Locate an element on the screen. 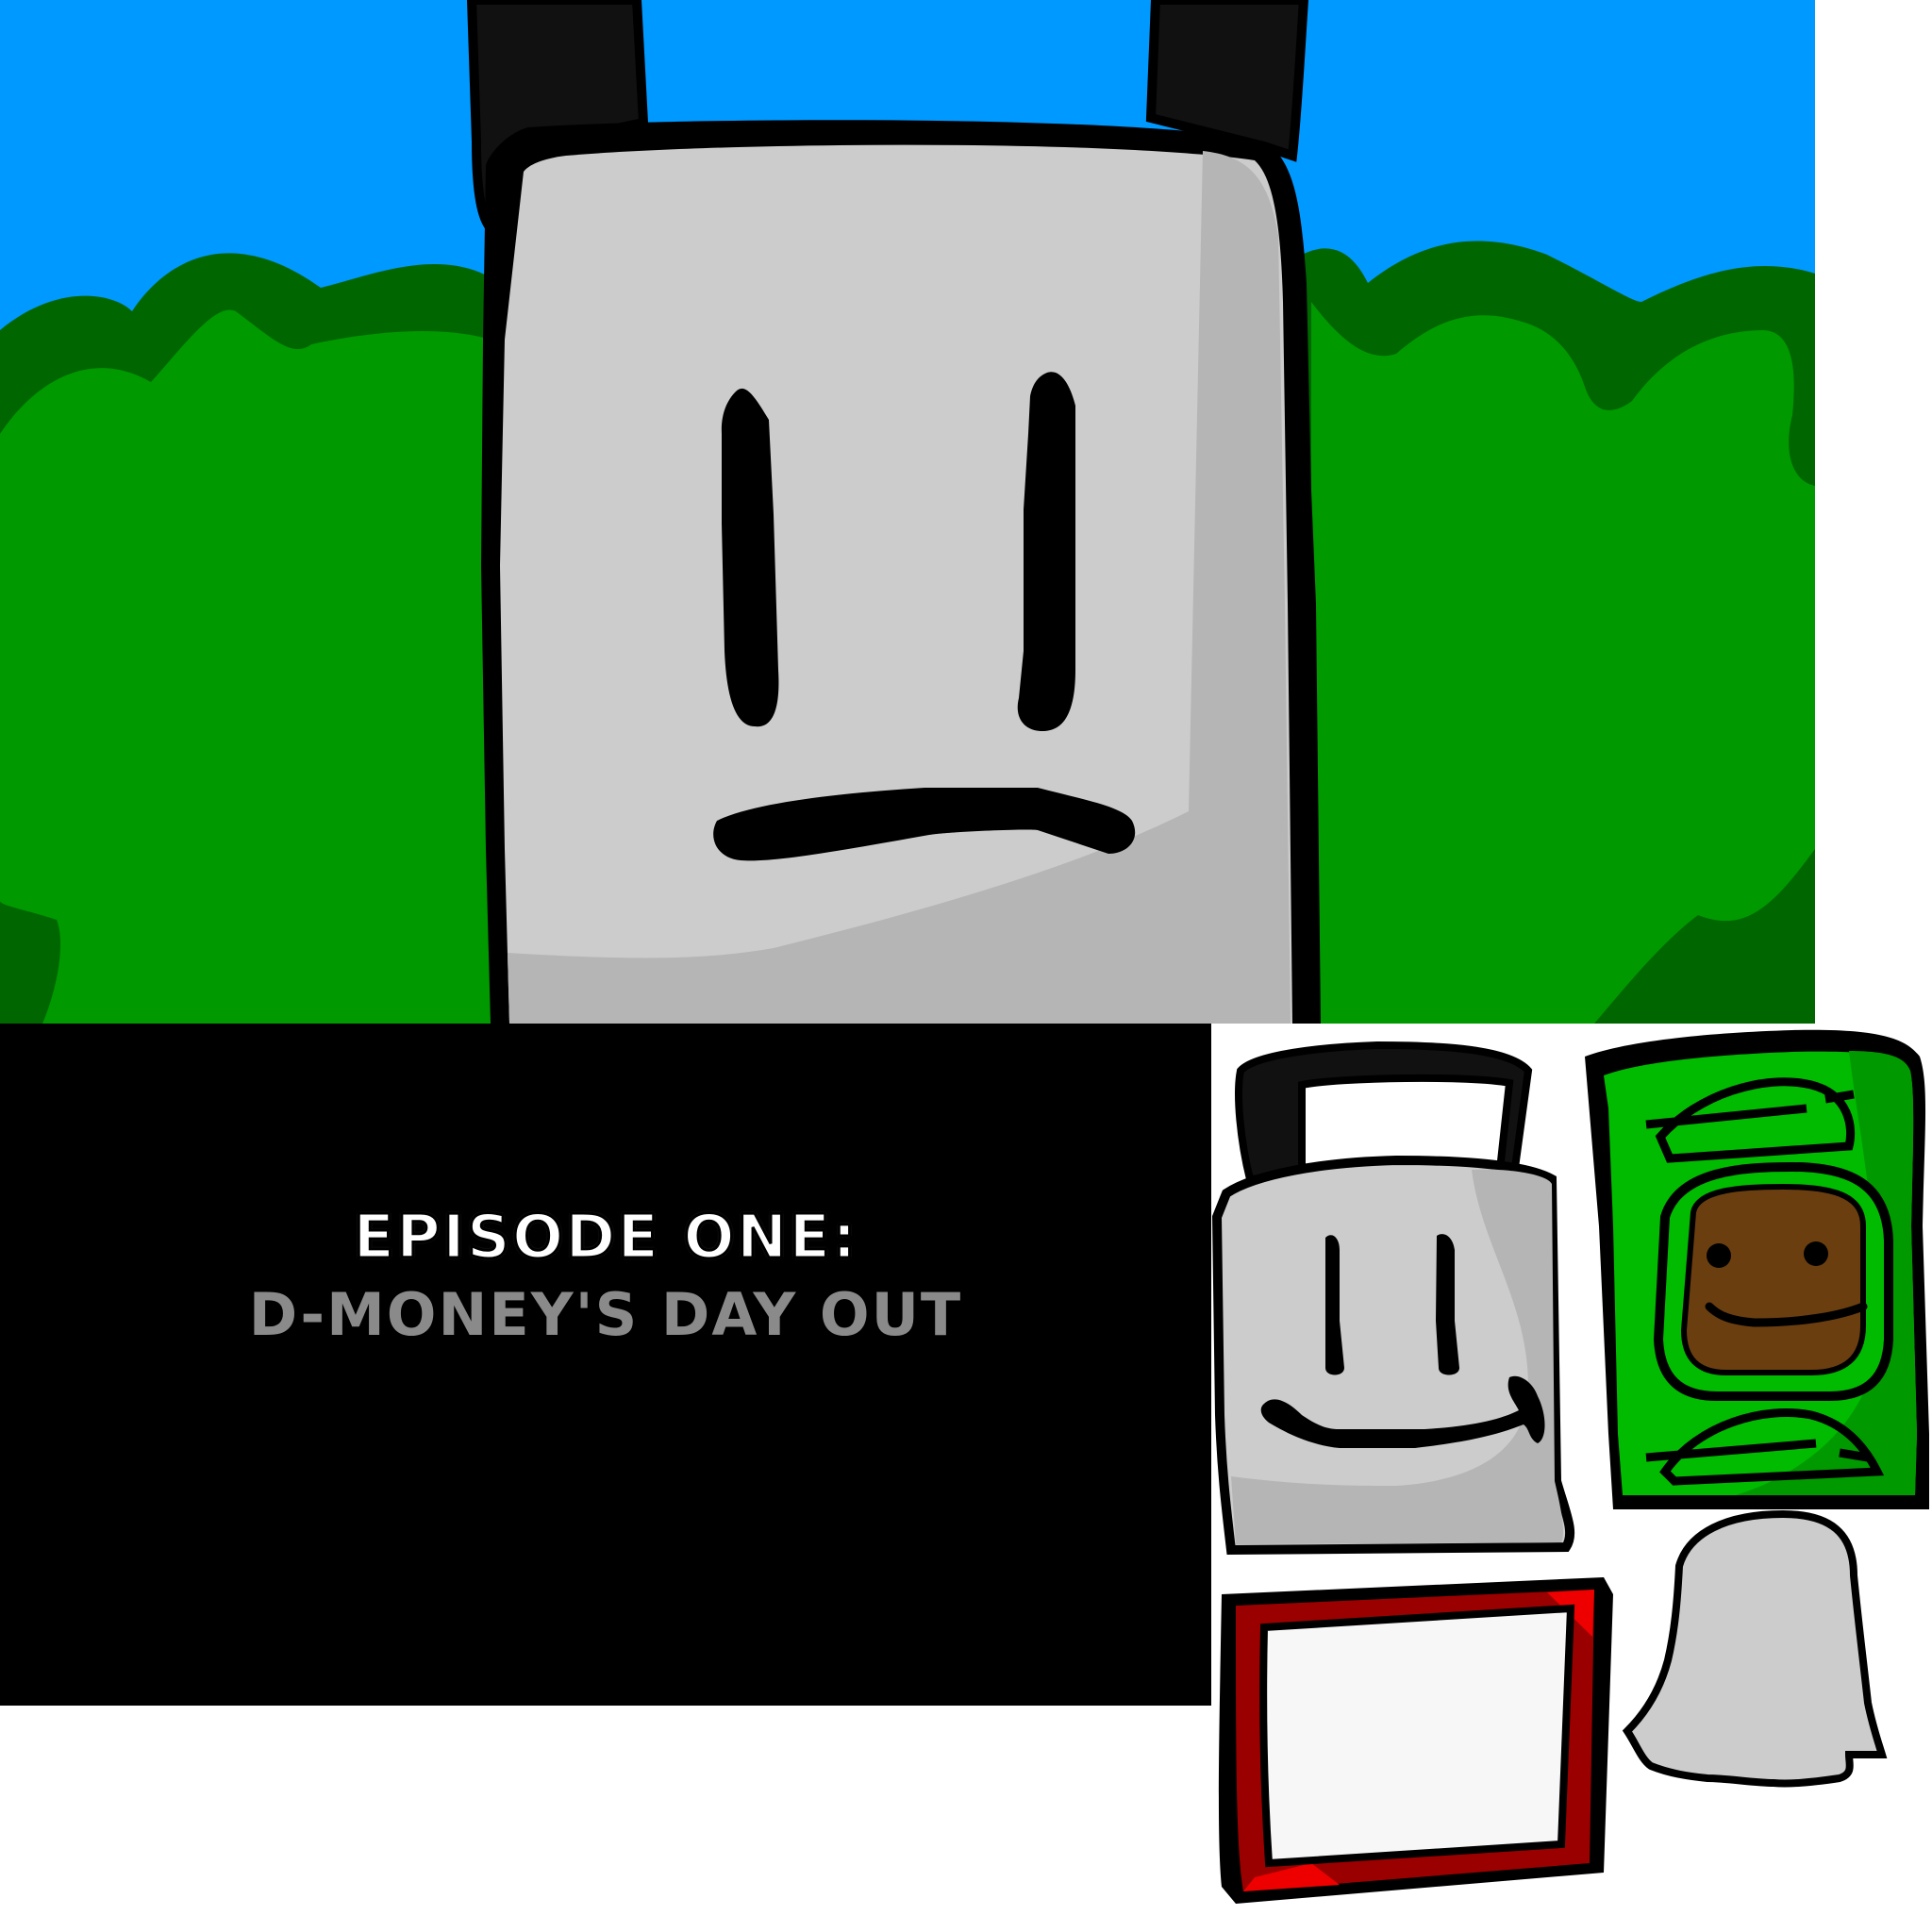 The width and height of the screenshot is (1932, 1932). coin-eye-left is located at coordinates (1719, 1255).